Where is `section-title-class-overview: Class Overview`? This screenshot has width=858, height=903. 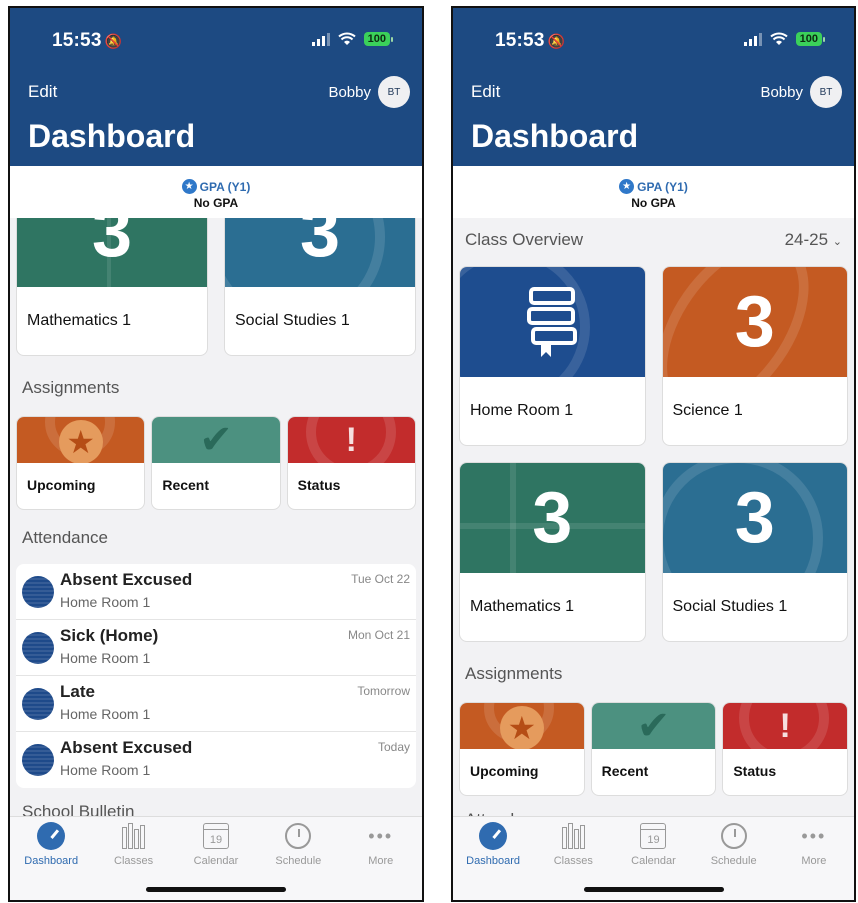 section-title-class-overview: Class Overview is located at coordinates (524, 239).